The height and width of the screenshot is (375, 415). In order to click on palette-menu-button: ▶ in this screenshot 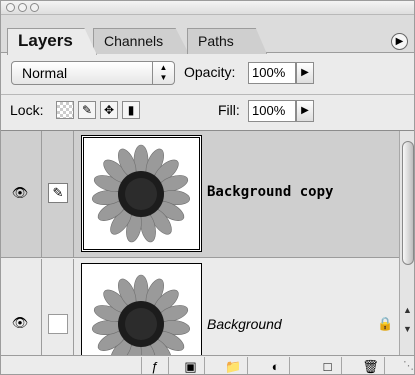, I will do `click(399, 41)`.